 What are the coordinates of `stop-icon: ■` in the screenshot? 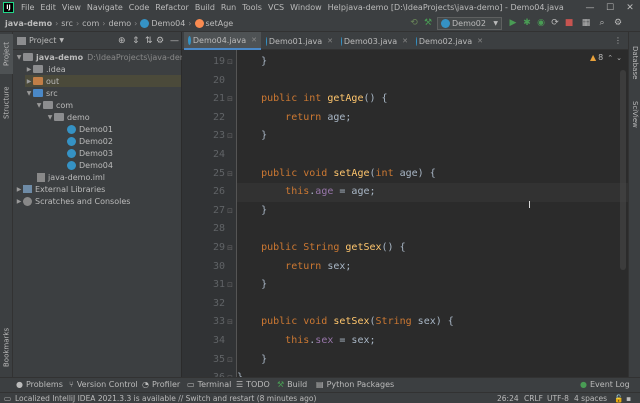 It's located at (569, 23).